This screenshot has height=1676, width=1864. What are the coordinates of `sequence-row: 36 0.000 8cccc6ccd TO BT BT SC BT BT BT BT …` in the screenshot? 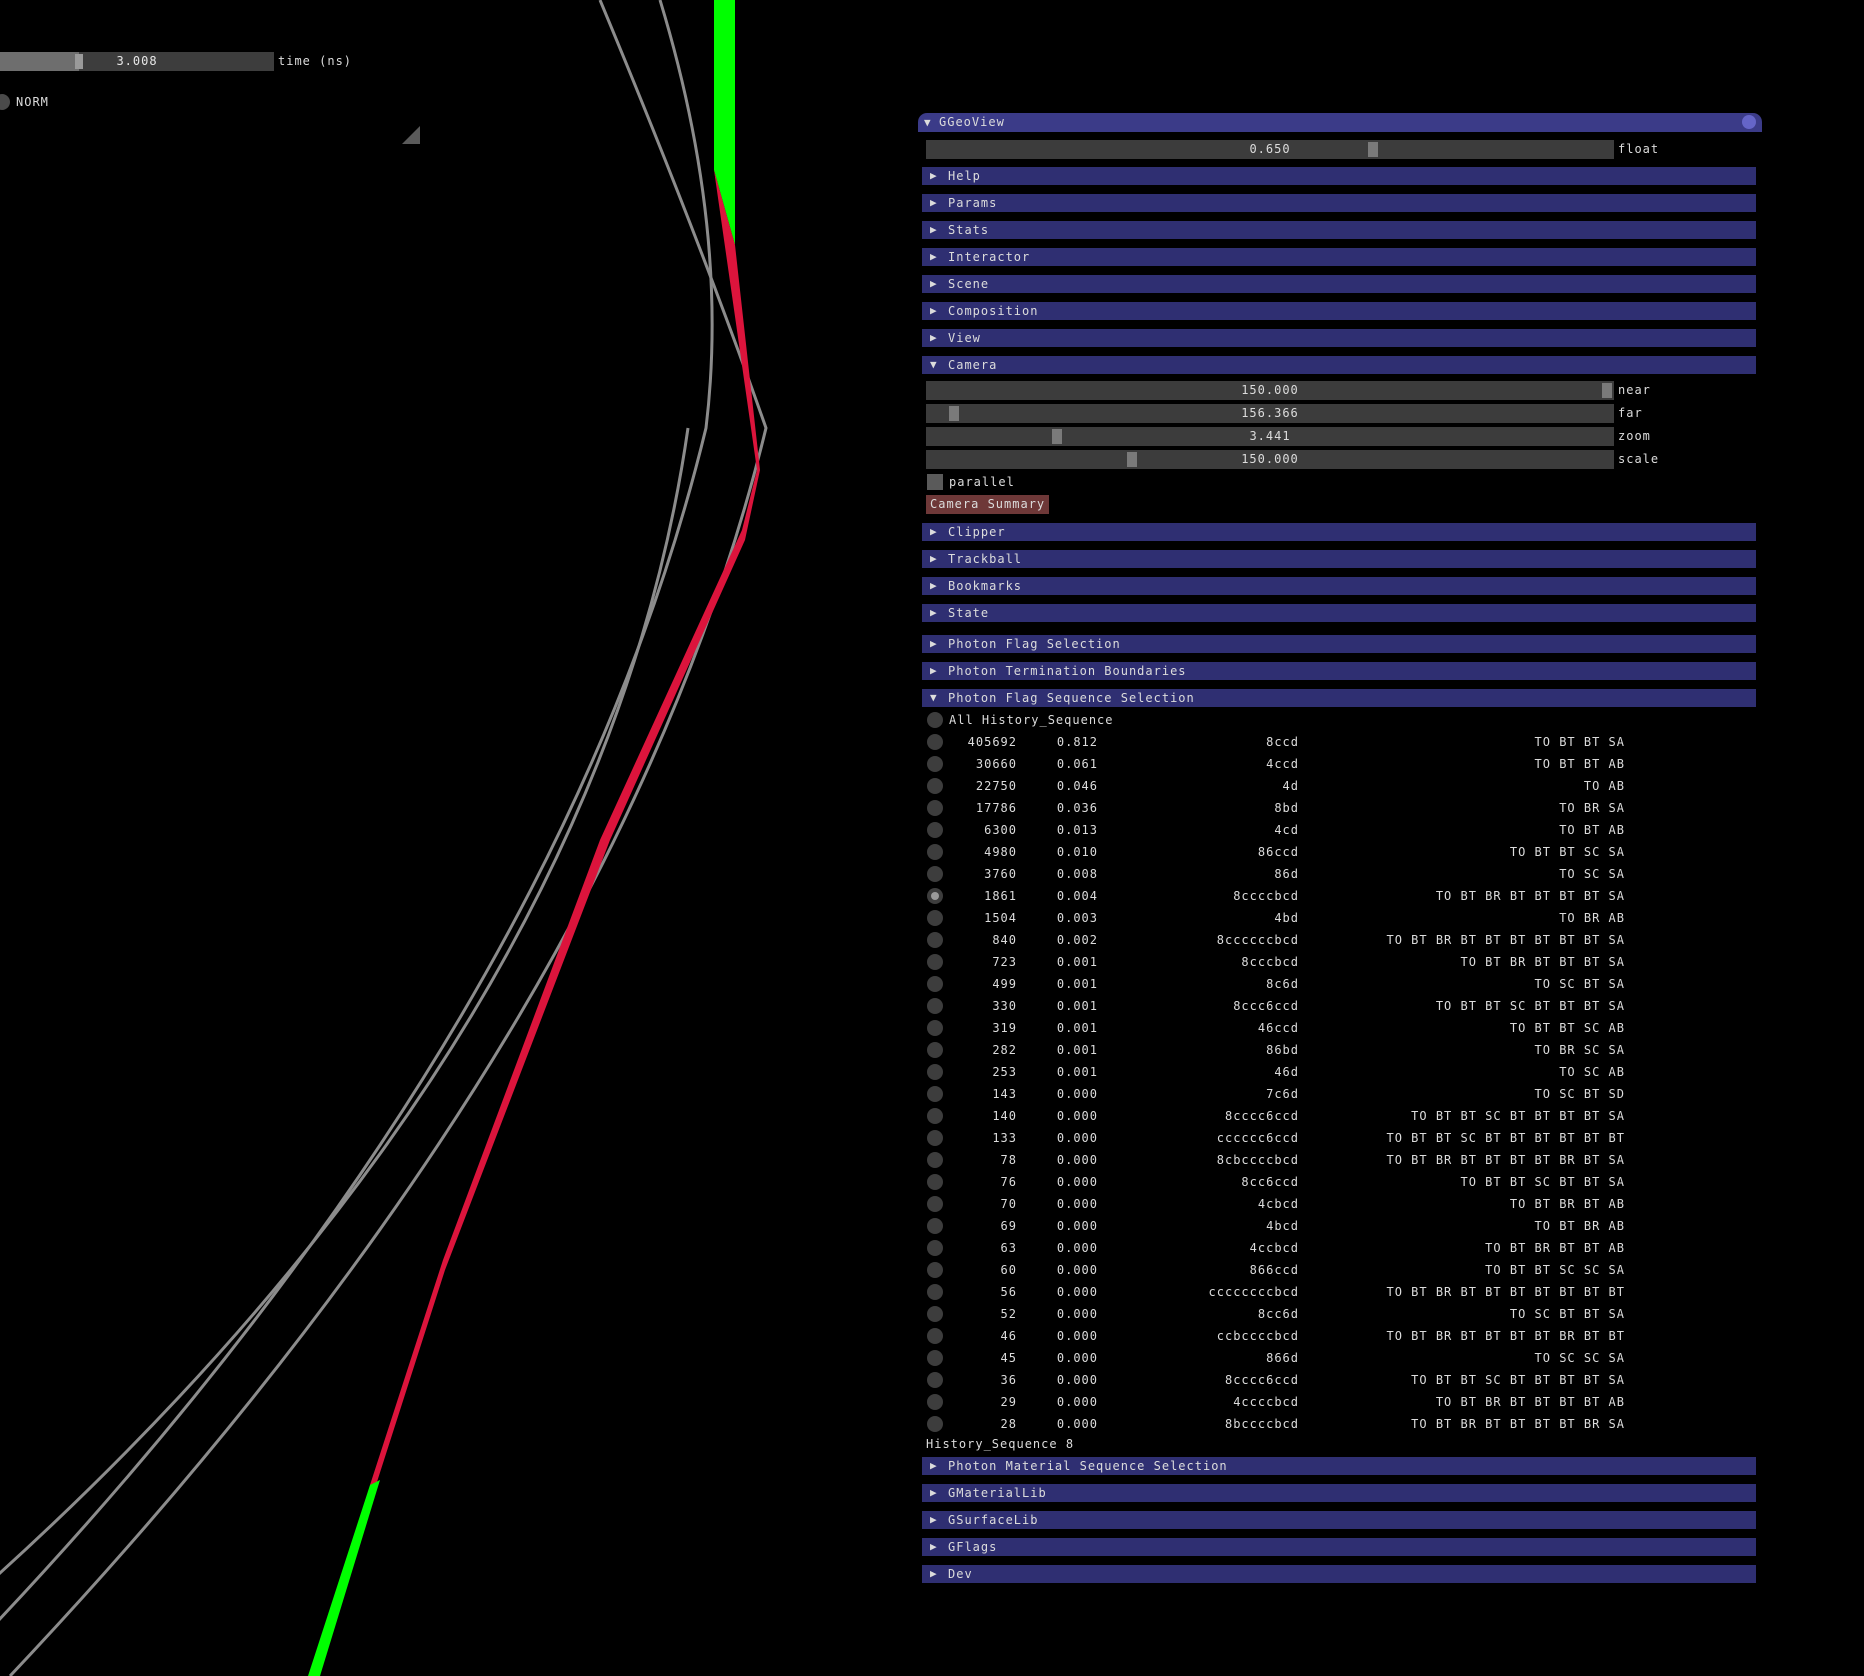 It's located at (1340, 1380).